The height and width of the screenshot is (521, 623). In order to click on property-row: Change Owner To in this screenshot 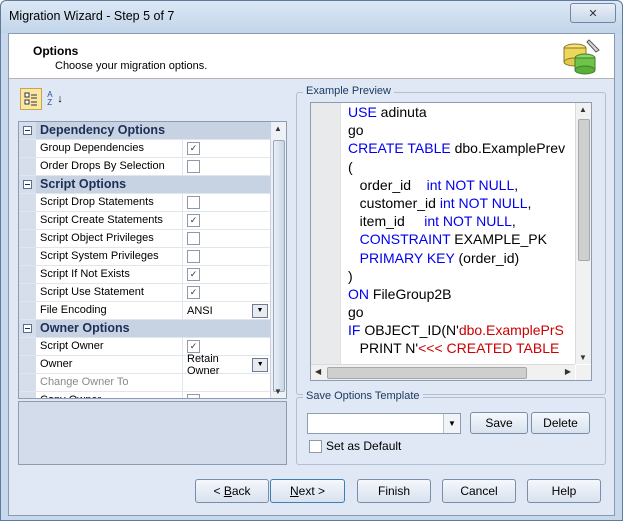, I will do `click(145, 383)`.